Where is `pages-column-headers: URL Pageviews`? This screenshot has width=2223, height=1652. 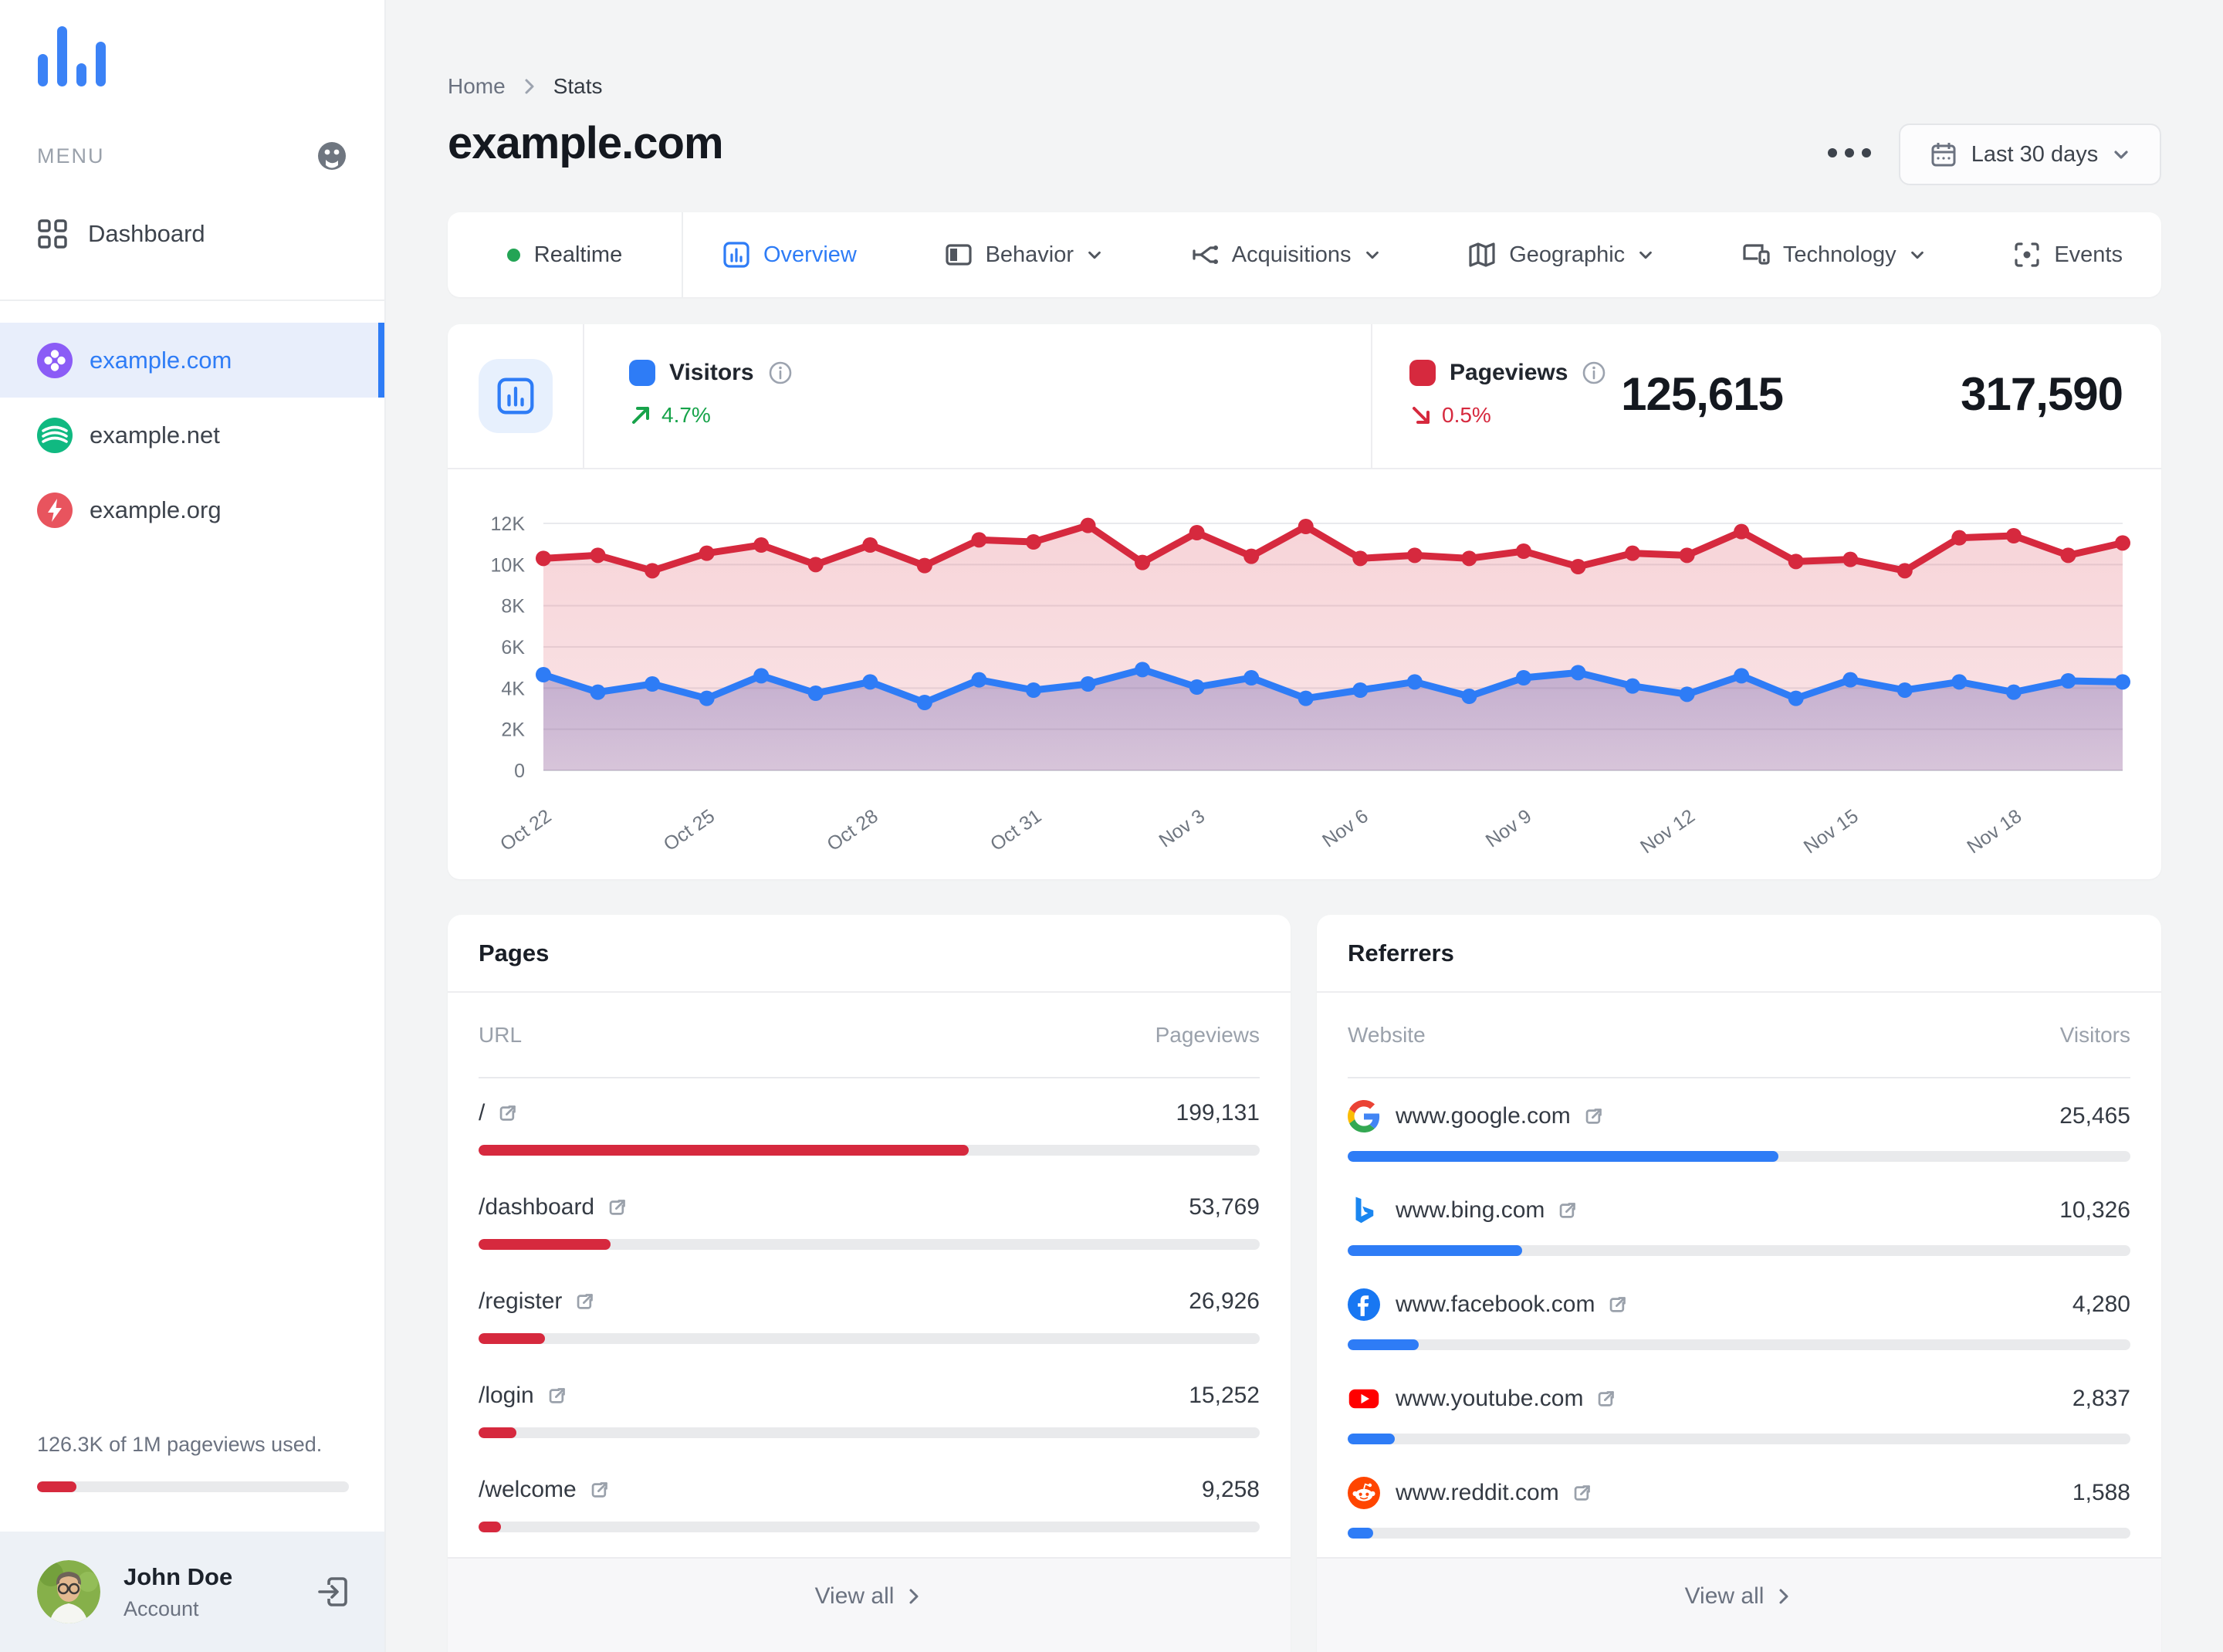
pages-column-headers: URL Pageviews is located at coordinates (869, 1035).